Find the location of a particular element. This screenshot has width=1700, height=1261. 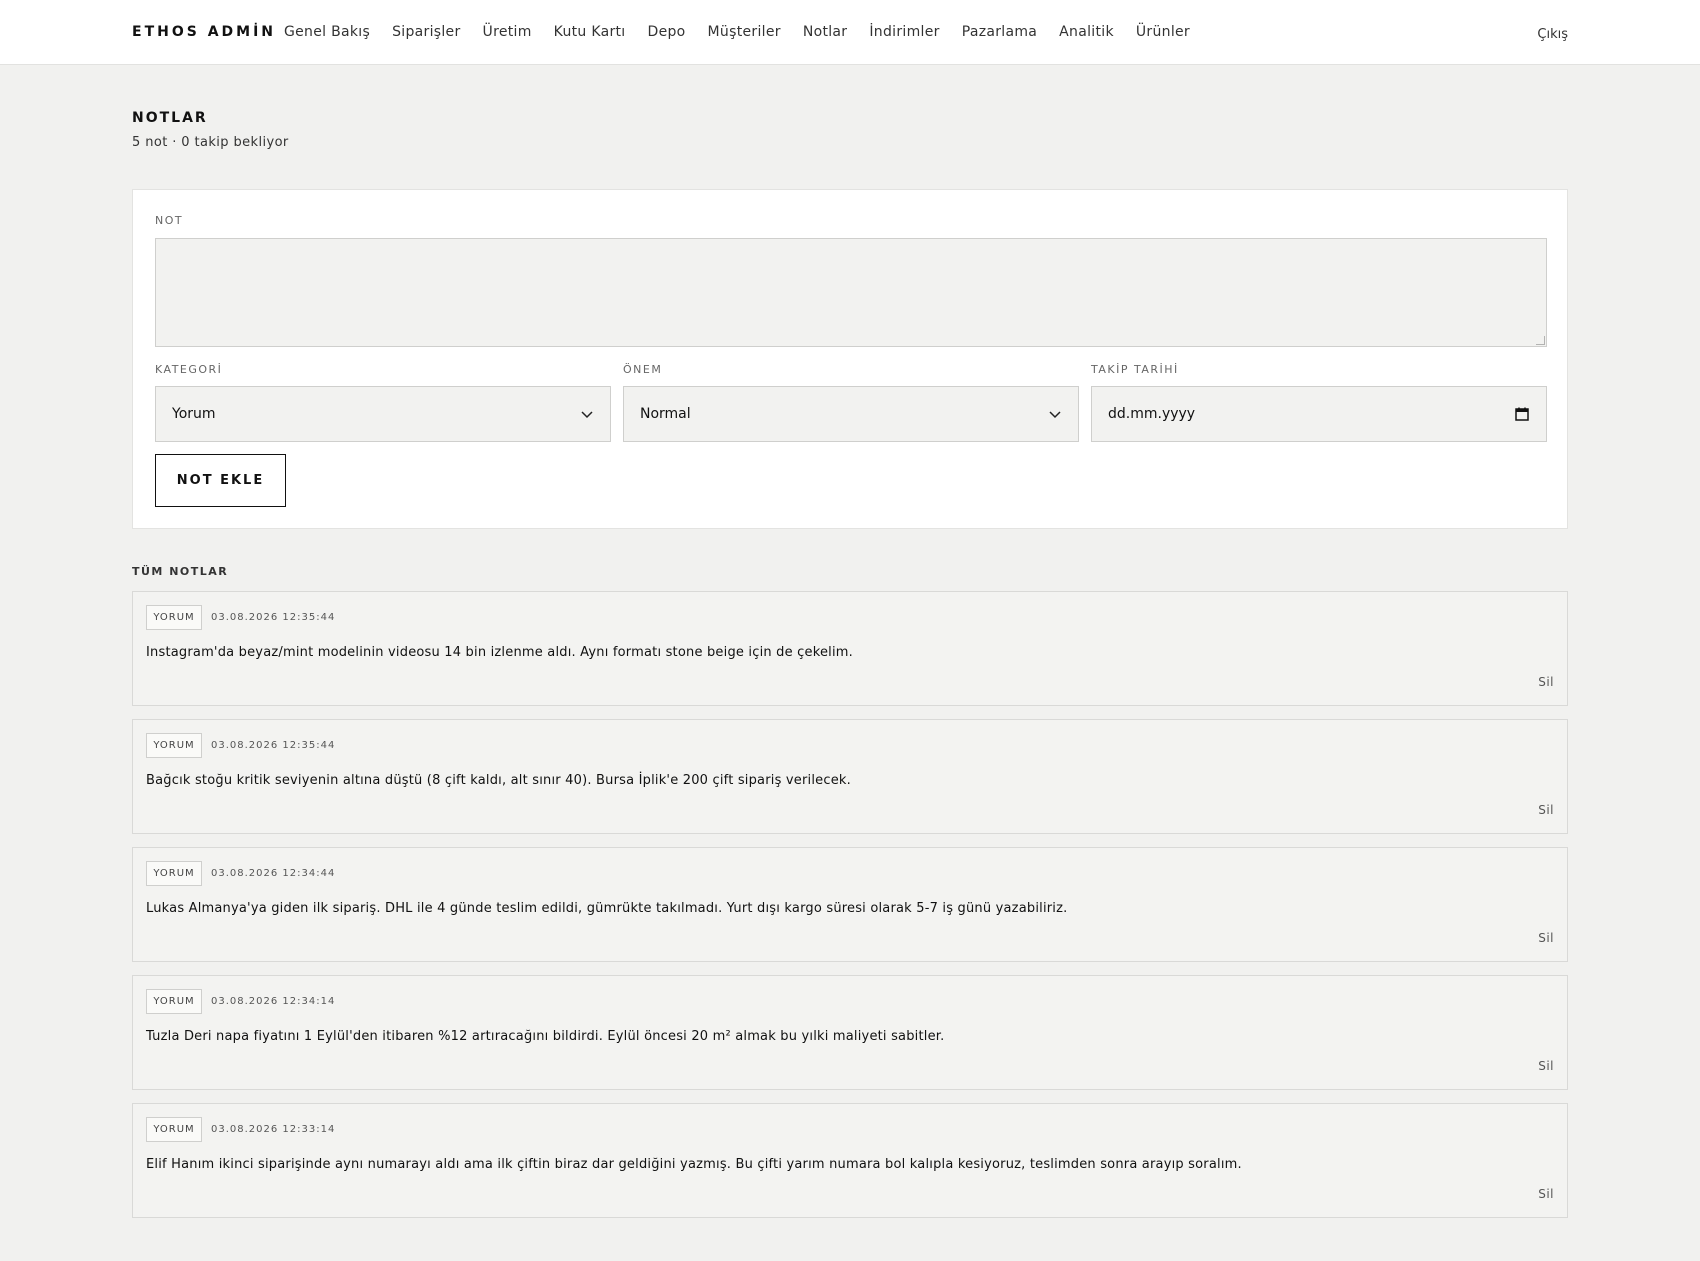

resize-handle-icon is located at coordinates (1540, 340).